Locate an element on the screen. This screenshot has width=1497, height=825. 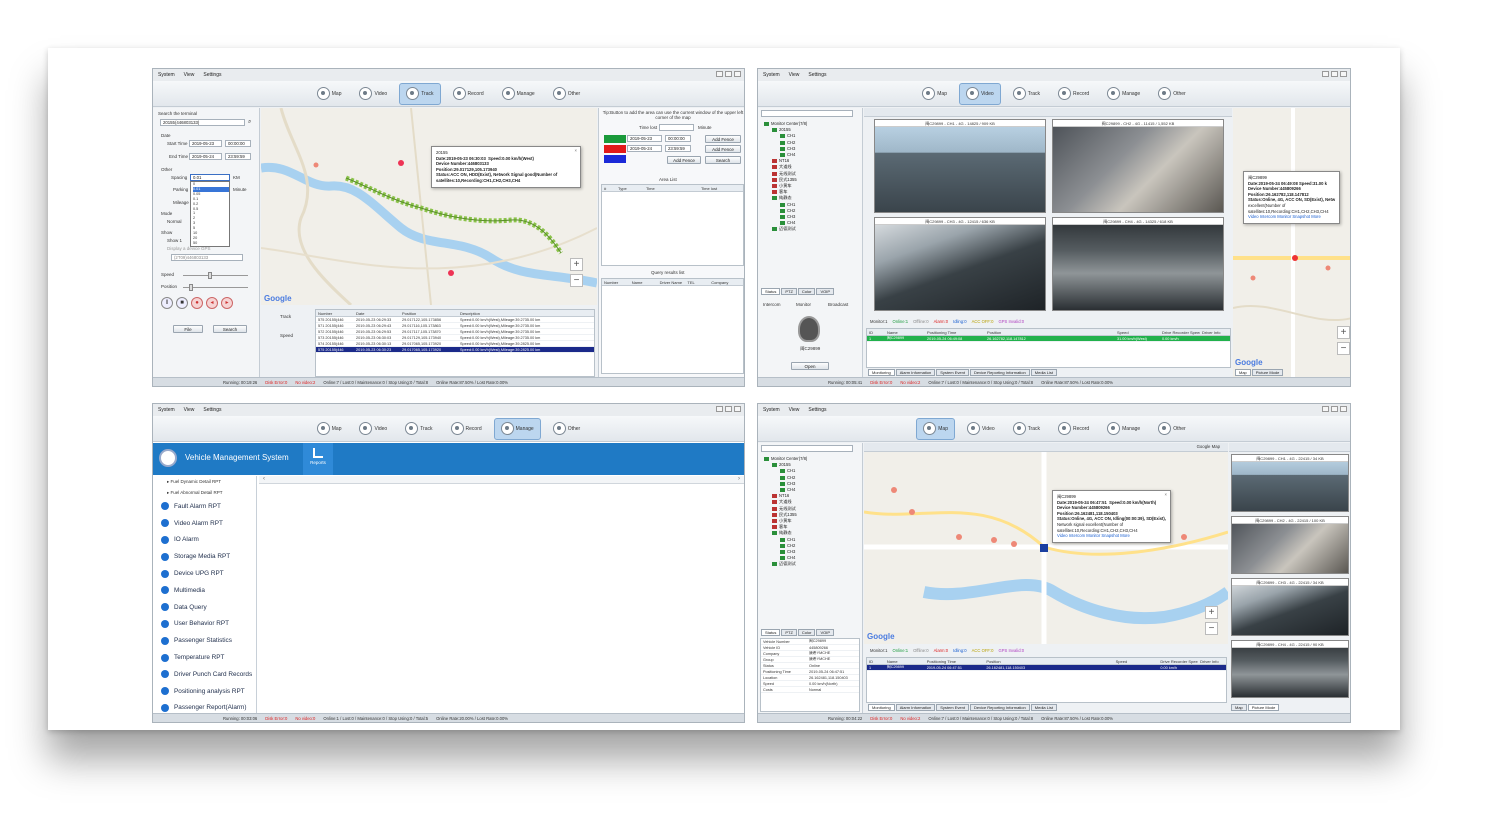
fence-start-clock: 00:00:00 is located at coordinates (678, 138).